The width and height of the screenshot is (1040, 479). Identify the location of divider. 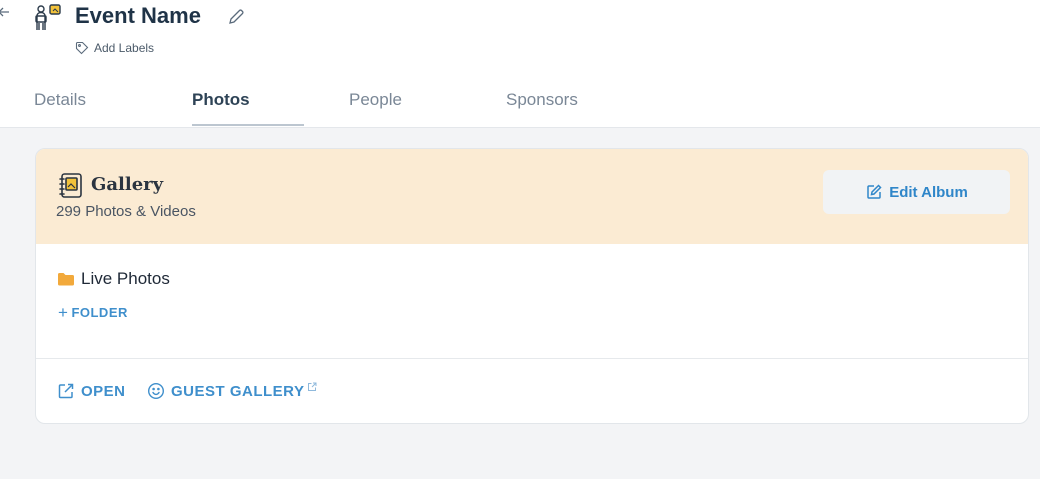
(532, 358).